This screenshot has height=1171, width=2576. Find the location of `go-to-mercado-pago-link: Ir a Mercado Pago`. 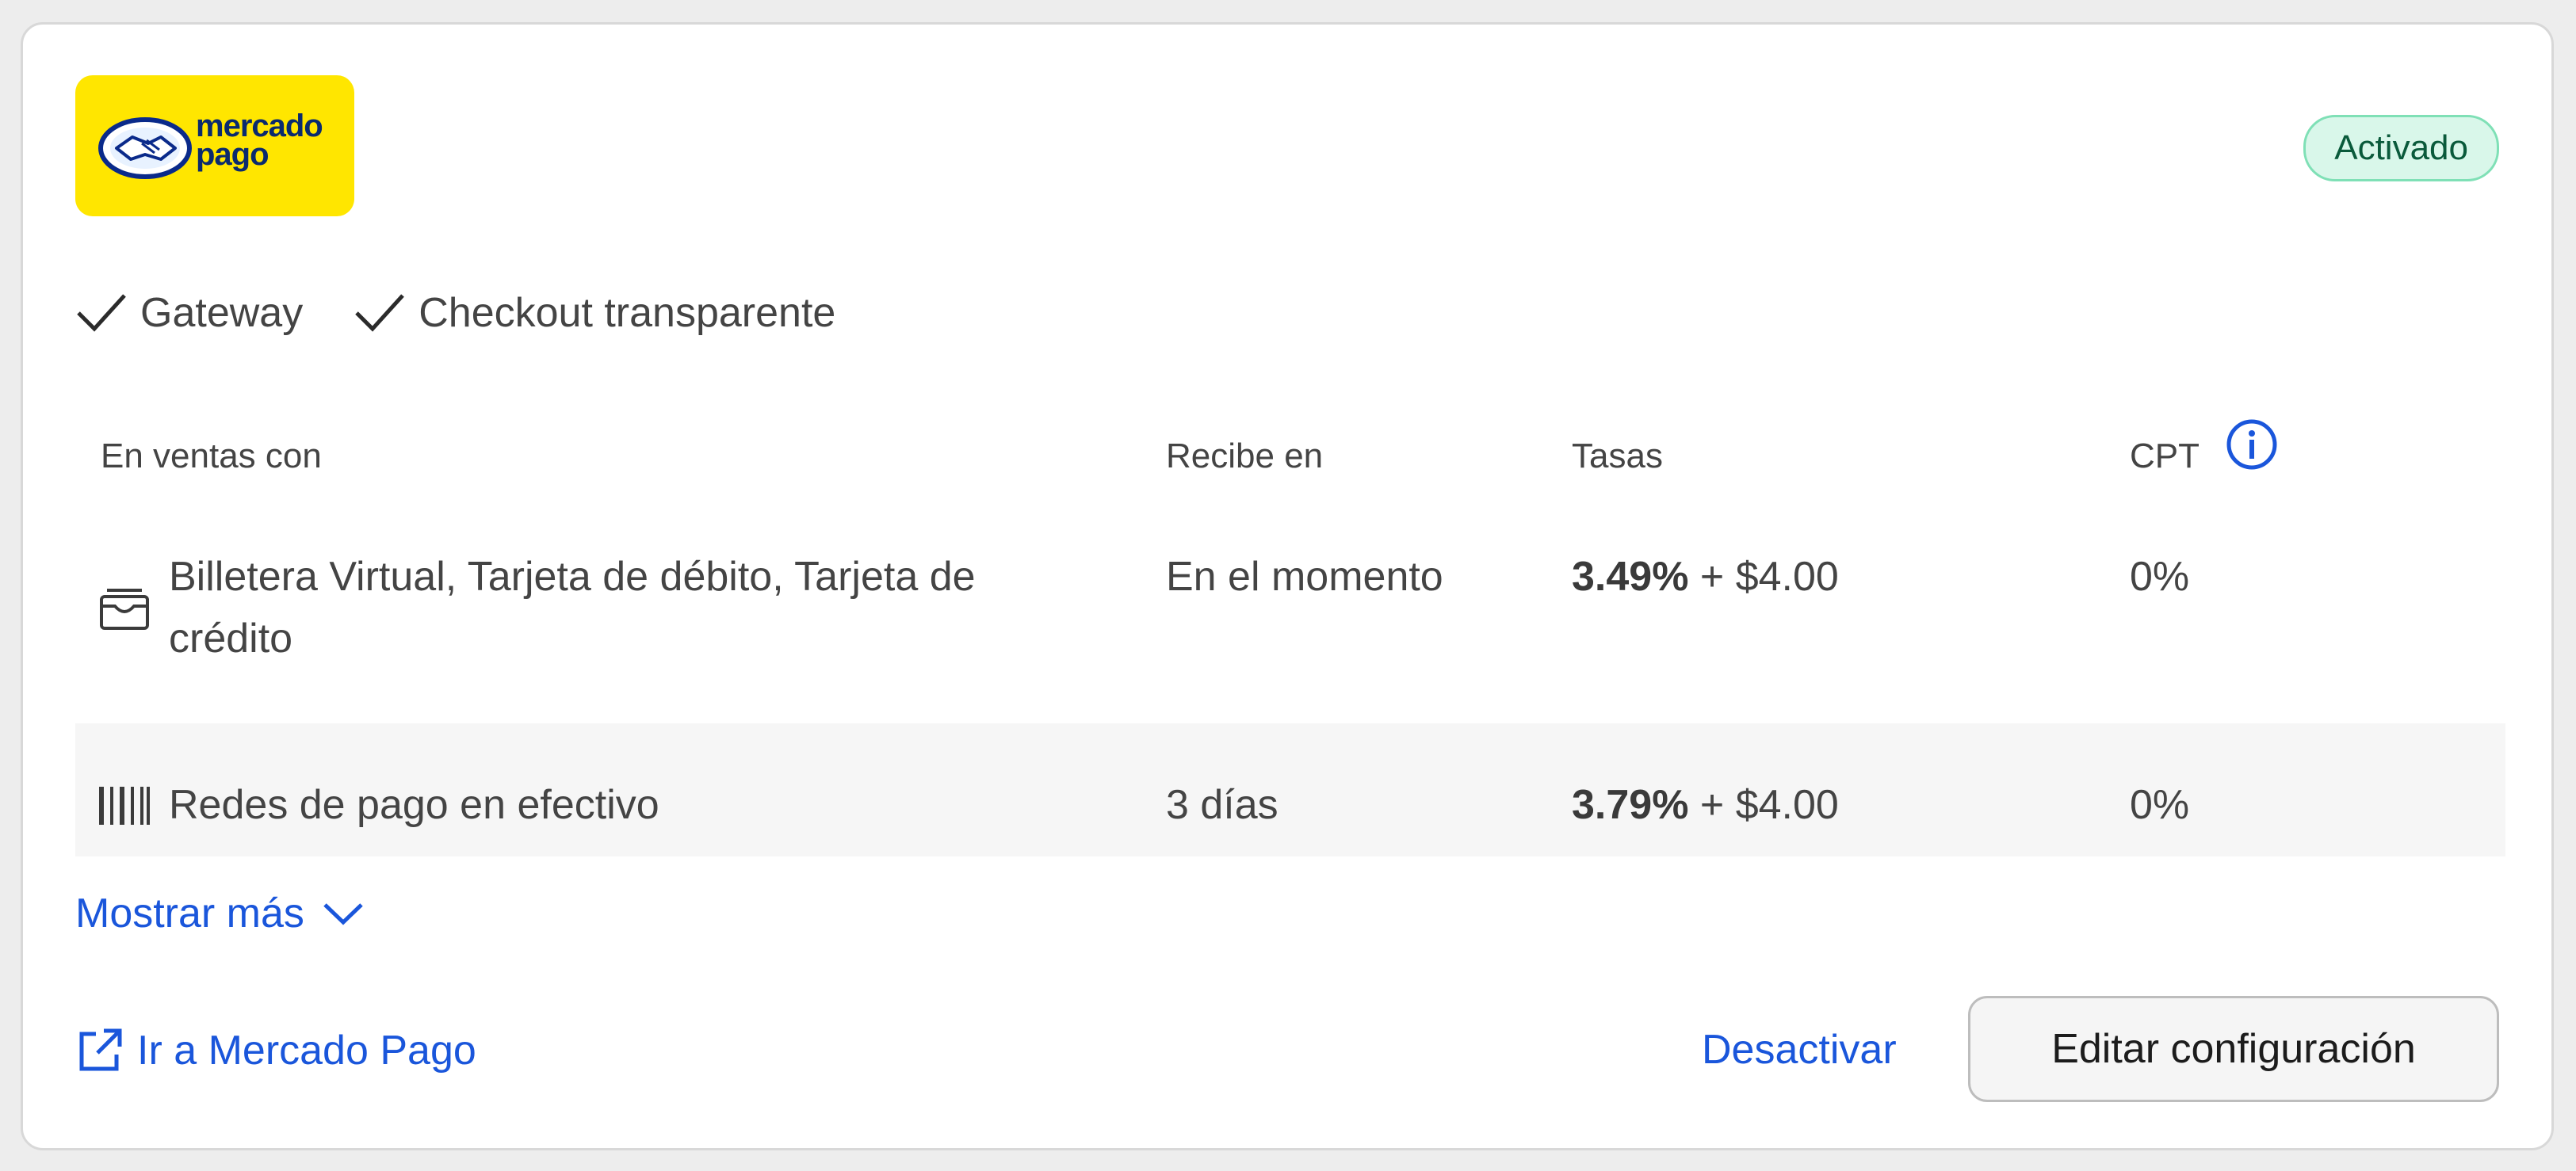

go-to-mercado-pago-link: Ir a Mercado Pago is located at coordinates (275, 1050).